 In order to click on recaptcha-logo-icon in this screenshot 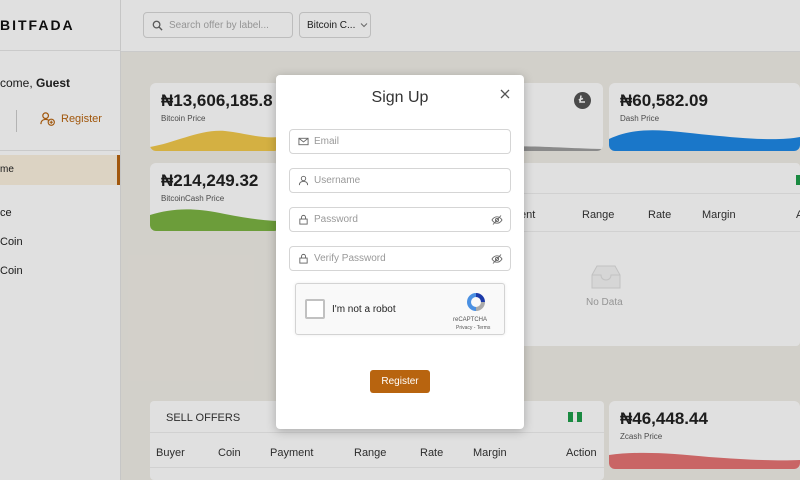, I will do `click(476, 302)`.